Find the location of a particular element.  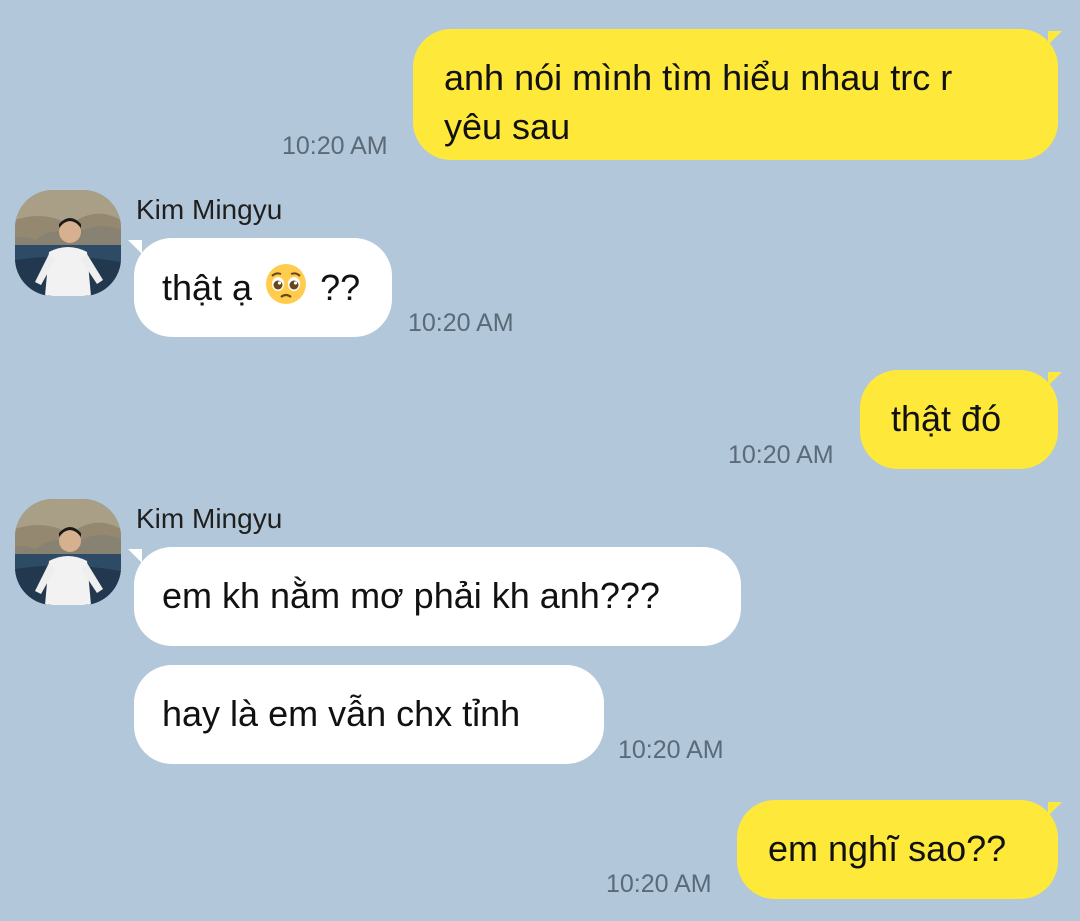

my-message-bubble: anh nói mình tìm hiểu nhau trc r yêu sau is located at coordinates (735, 94).